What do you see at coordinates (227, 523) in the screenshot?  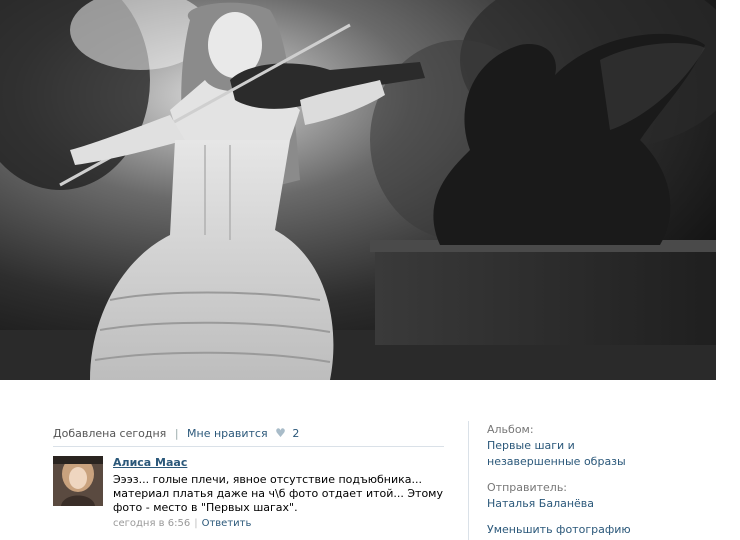 I see `reply-link: Ответить` at bounding box center [227, 523].